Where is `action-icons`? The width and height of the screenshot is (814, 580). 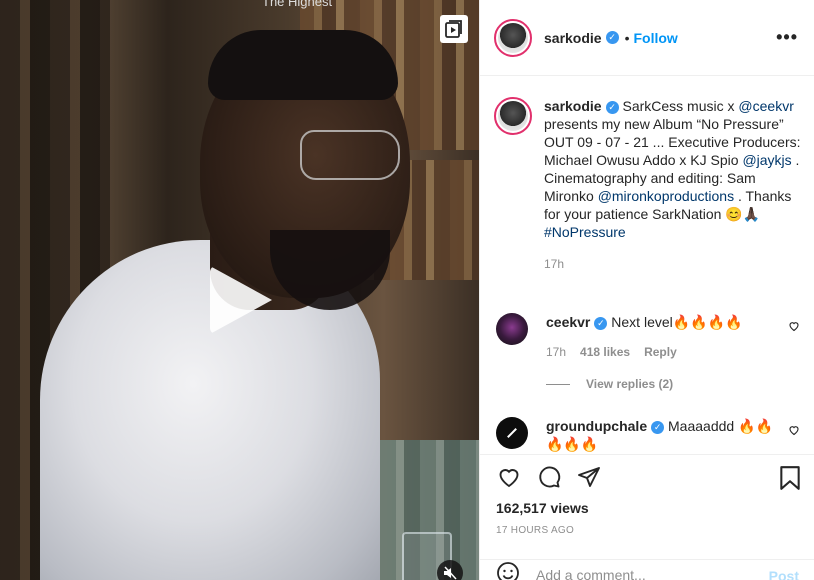 action-icons is located at coordinates (549, 478).